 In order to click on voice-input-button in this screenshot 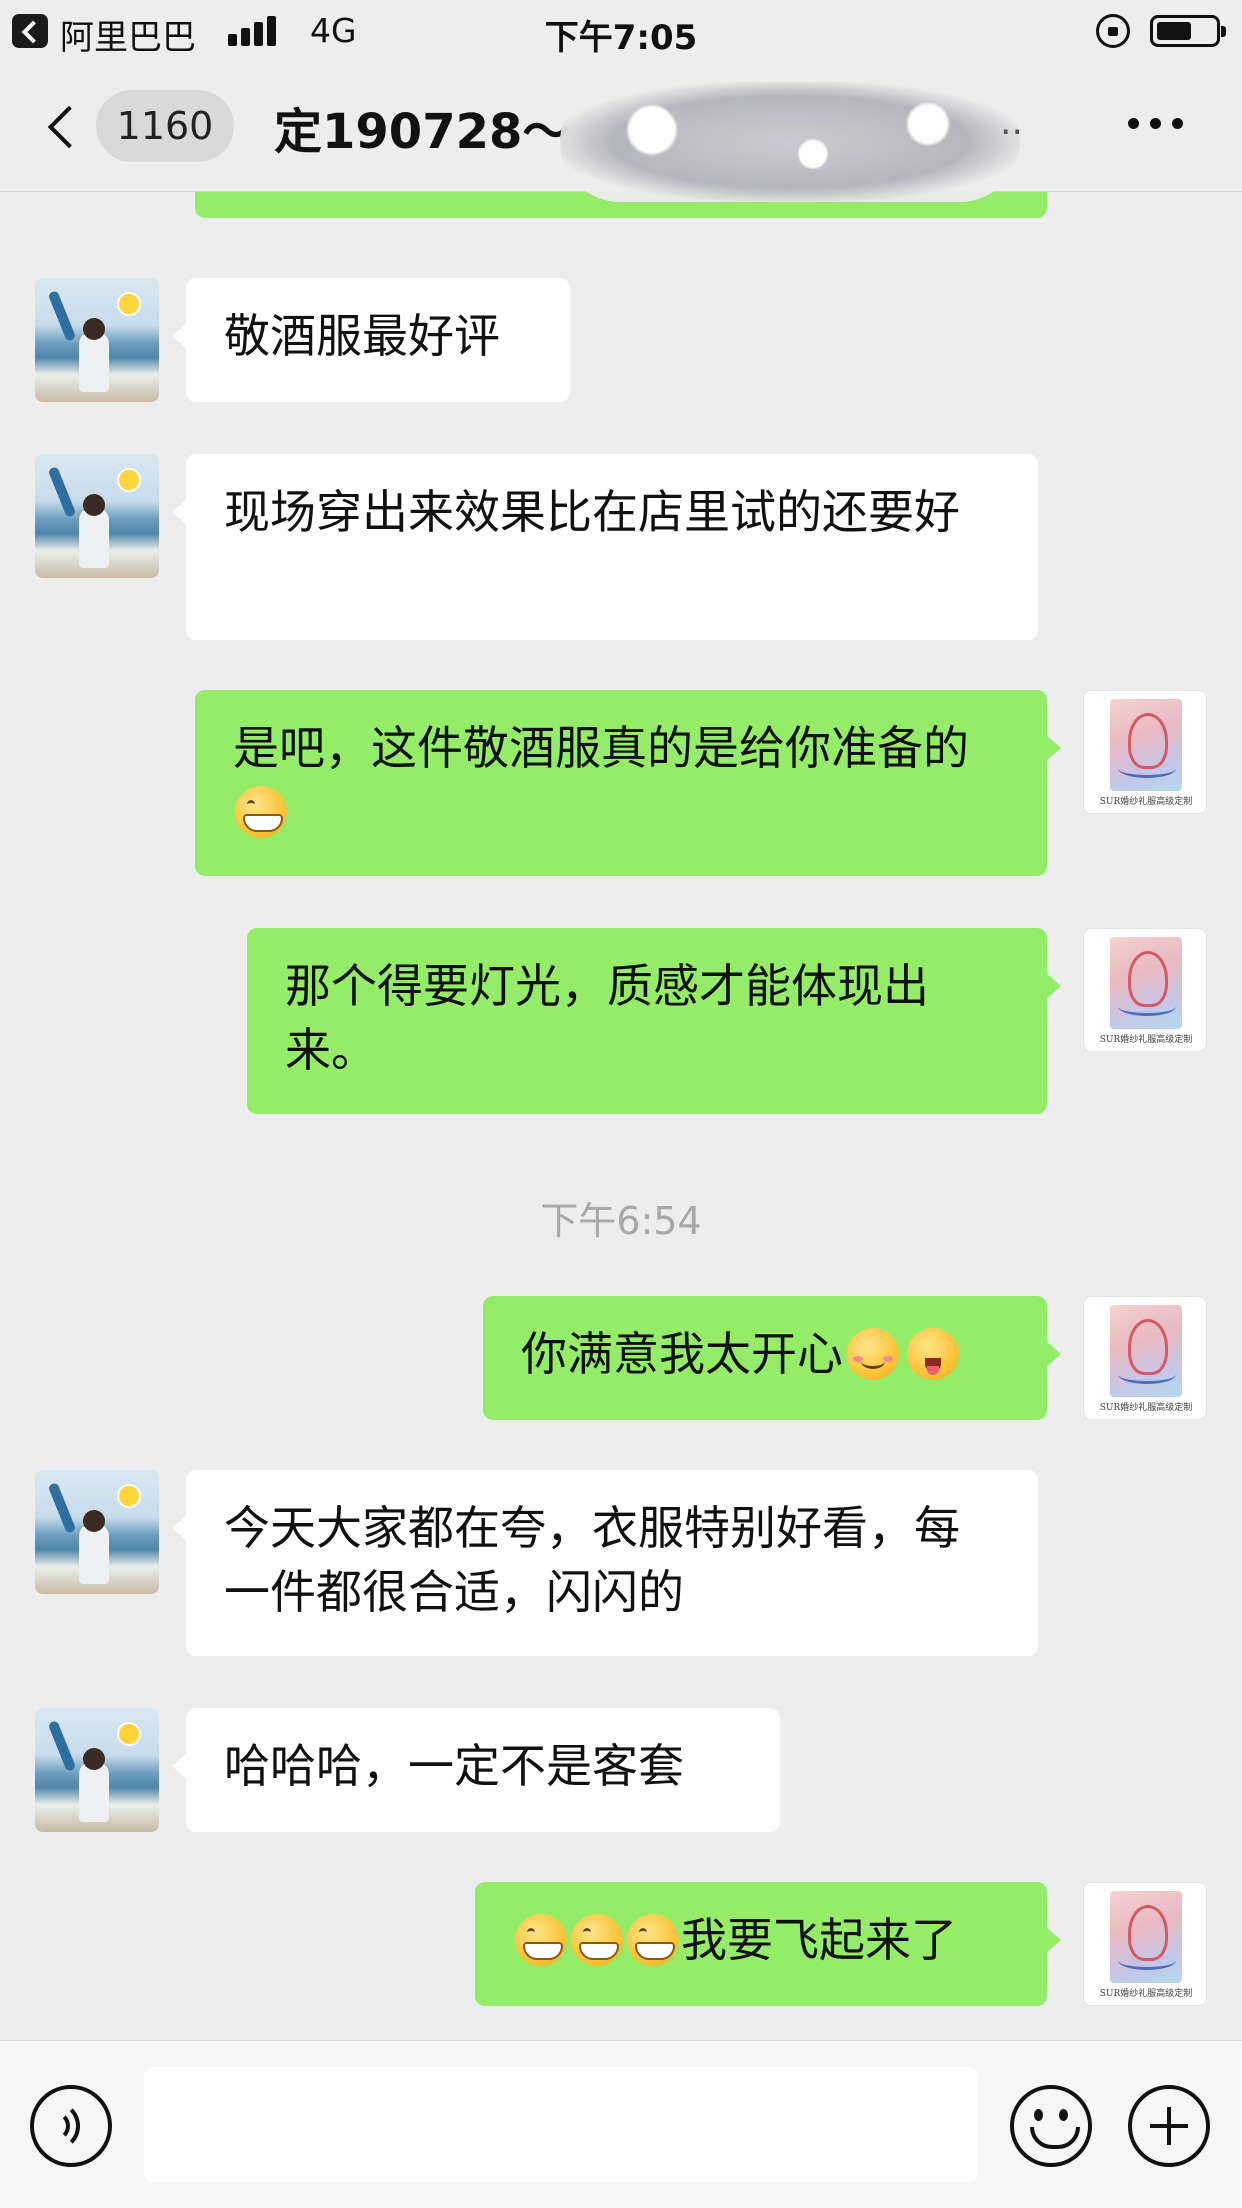, I will do `click(71, 2126)`.